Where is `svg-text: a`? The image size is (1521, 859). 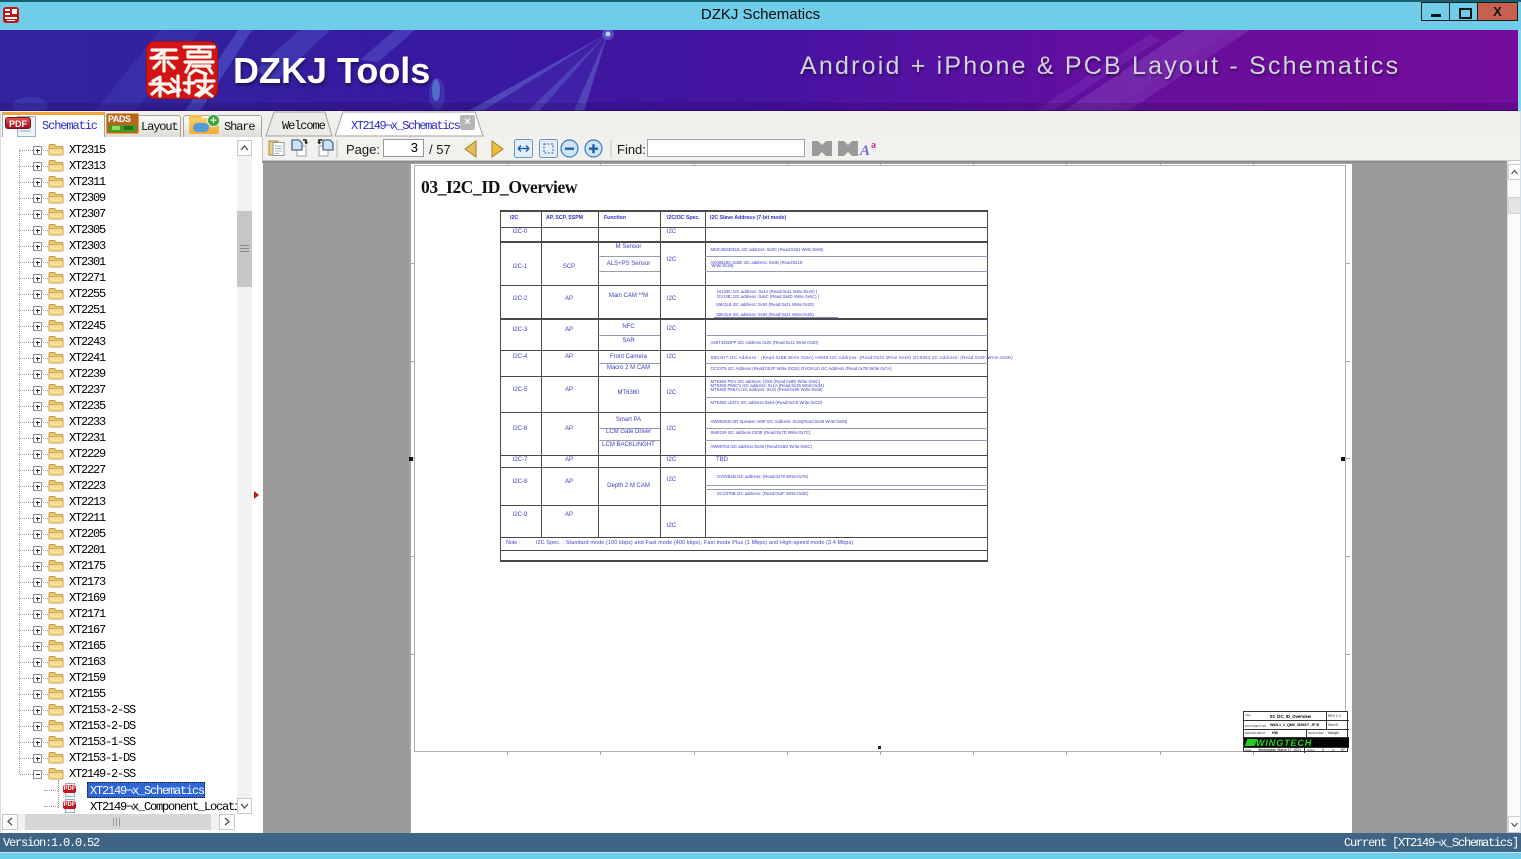 svg-text: a is located at coordinates (873, 145).